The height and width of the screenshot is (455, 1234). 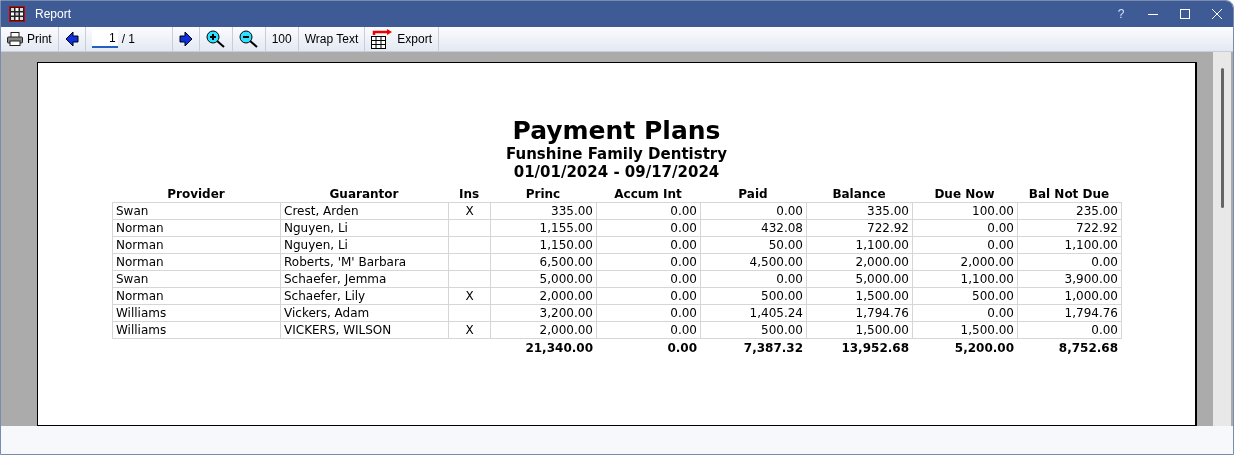 I want to click on column-header: Bal Not Due, so click(x=1069, y=194).